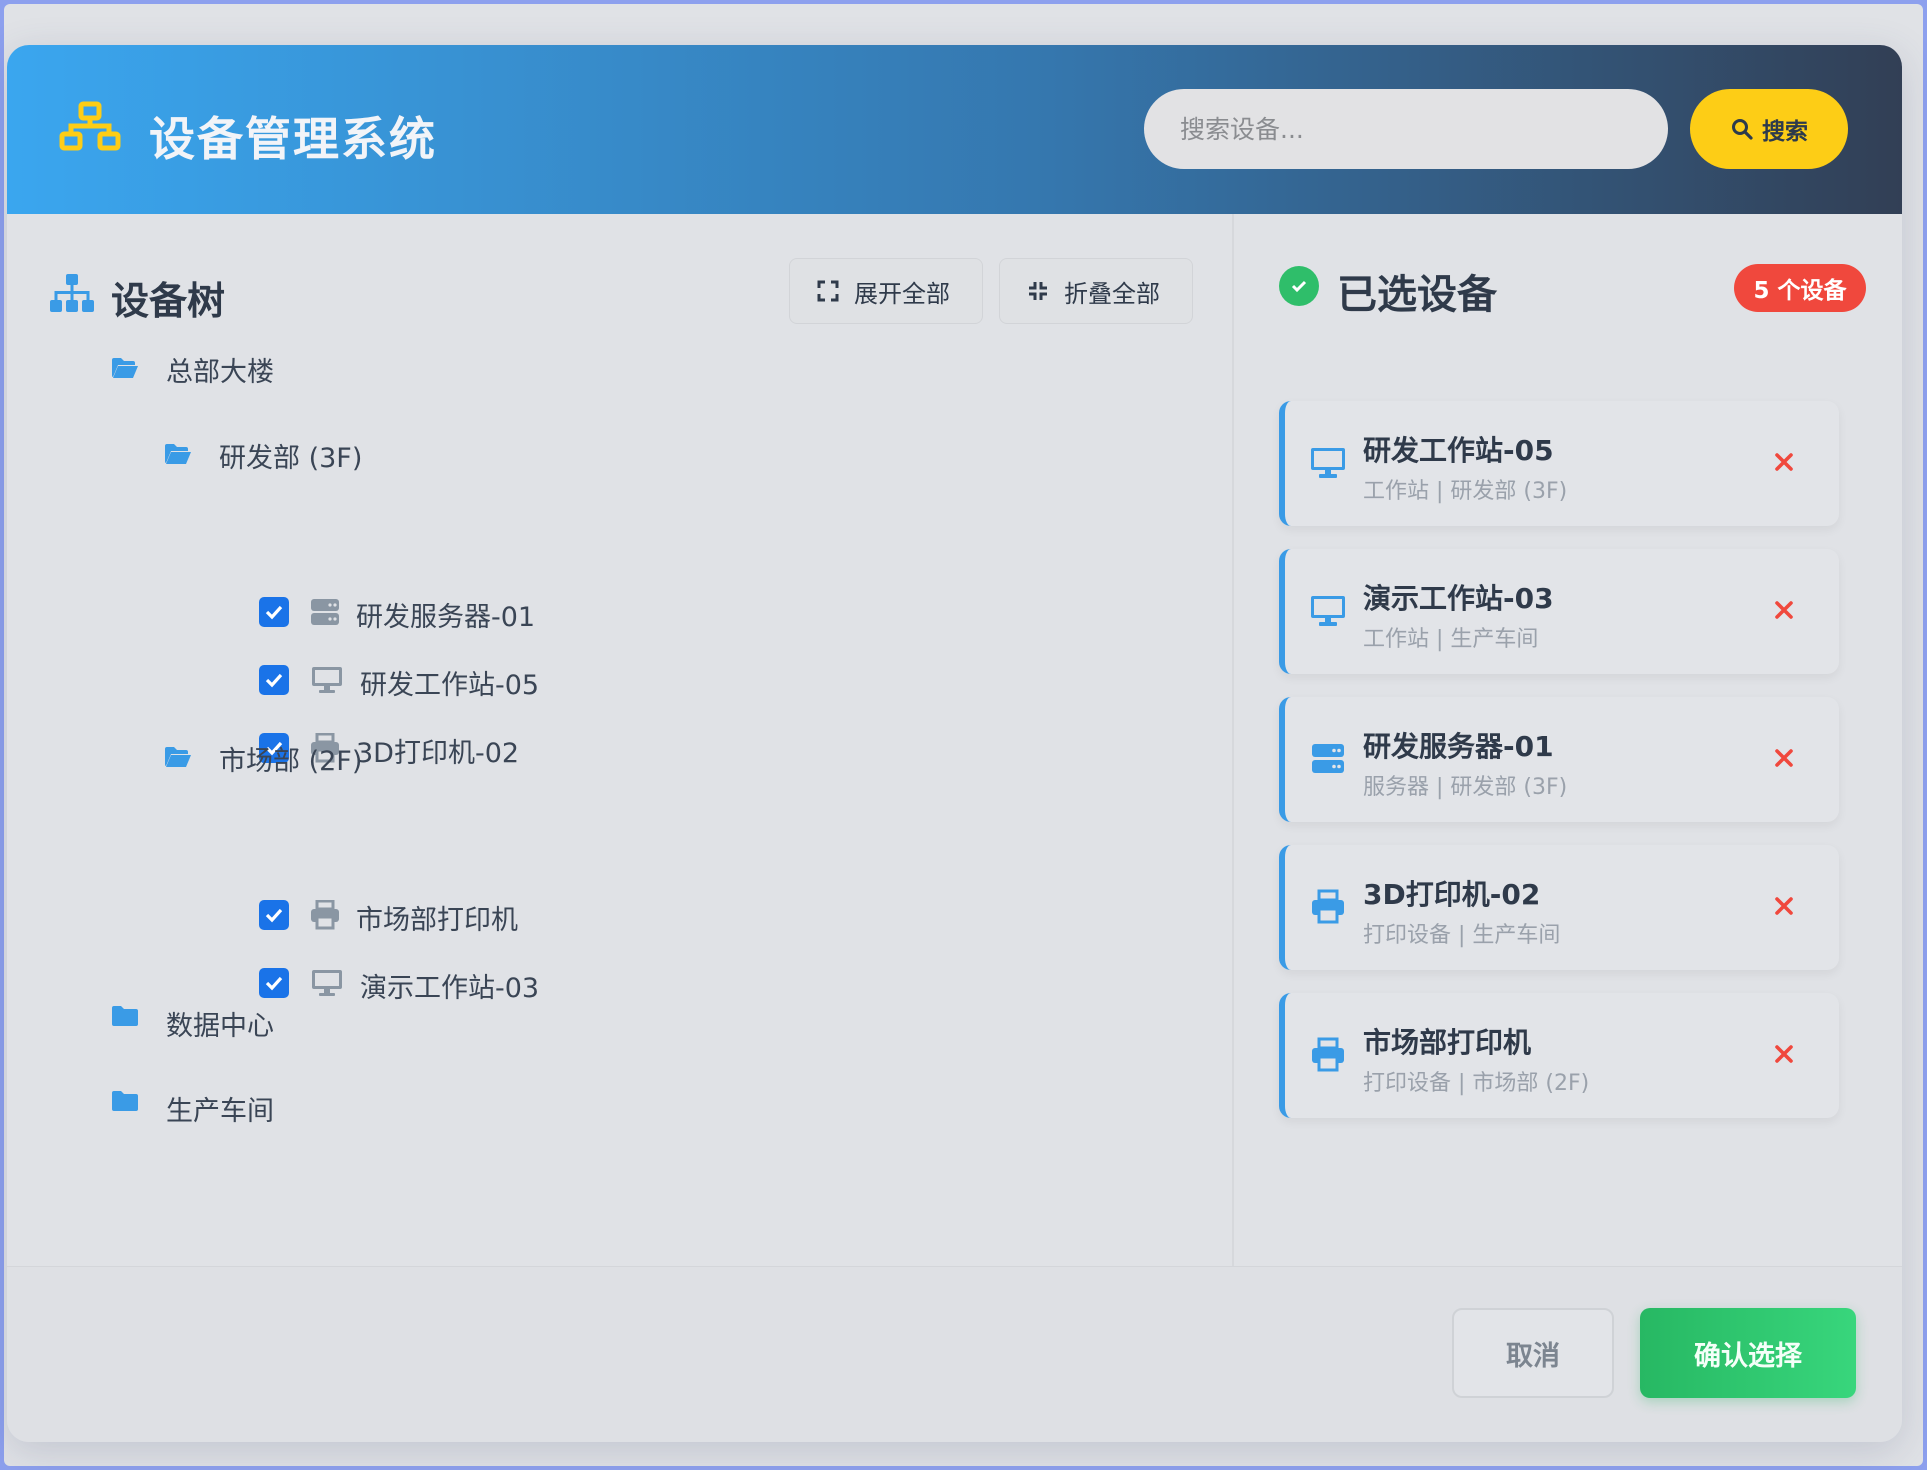 The height and width of the screenshot is (1470, 1927). What do you see at coordinates (1559, 463) in the screenshot?
I see `selected-device-card: 研发工作站-05 工作站 | 研发部 (3F)` at bounding box center [1559, 463].